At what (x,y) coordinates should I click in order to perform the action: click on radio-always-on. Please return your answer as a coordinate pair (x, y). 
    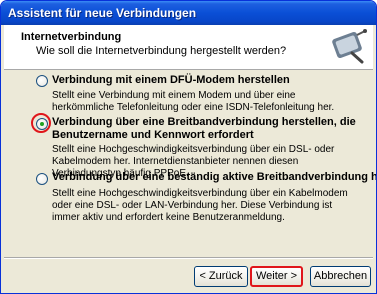
    Looking at the image, I should click on (42, 179).